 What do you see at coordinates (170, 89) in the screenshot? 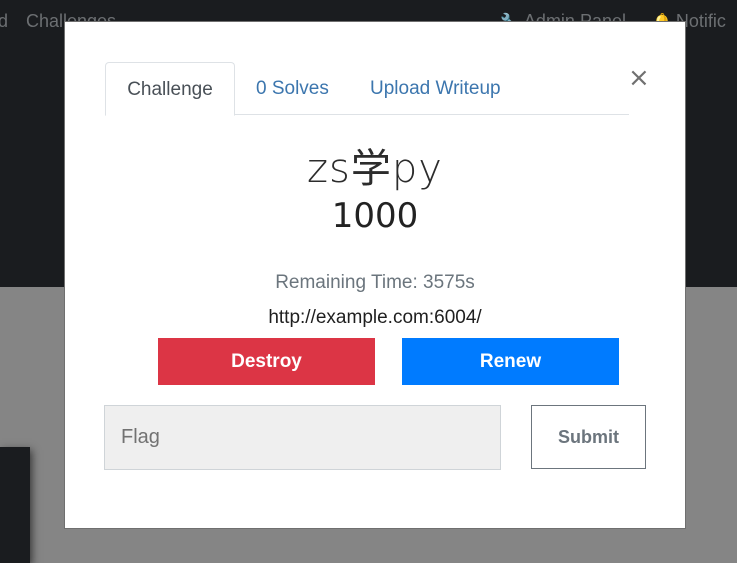
I see `tab-challenge: Challenge` at bounding box center [170, 89].